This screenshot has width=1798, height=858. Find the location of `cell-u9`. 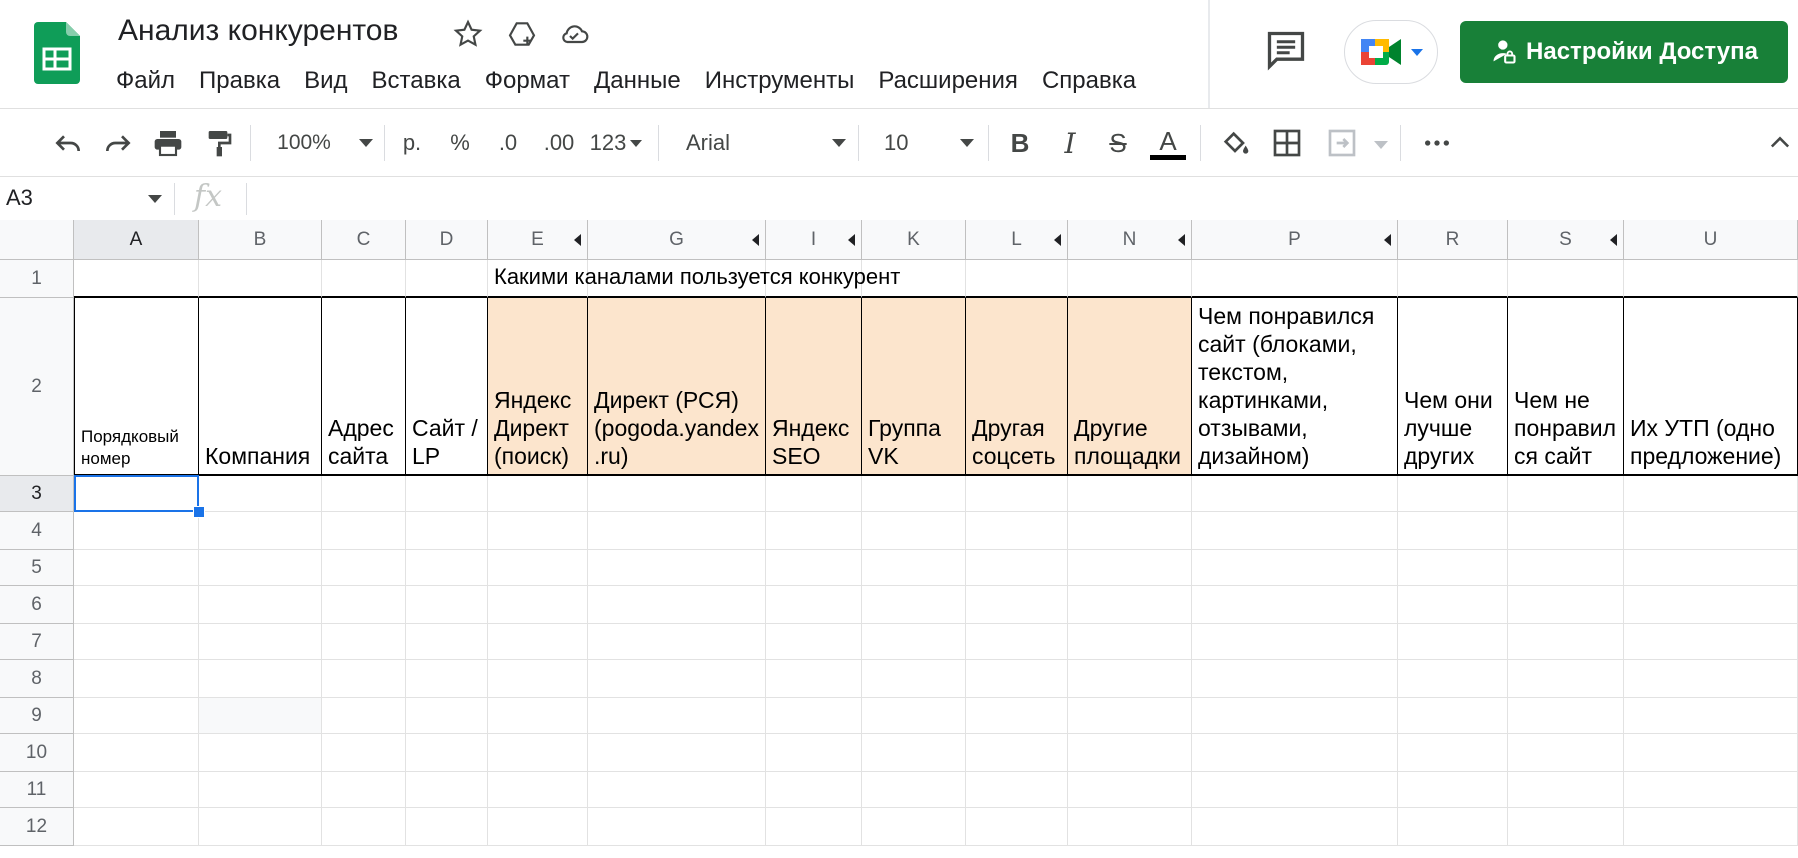

cell-u9 is located at coordinates (1711, 716).